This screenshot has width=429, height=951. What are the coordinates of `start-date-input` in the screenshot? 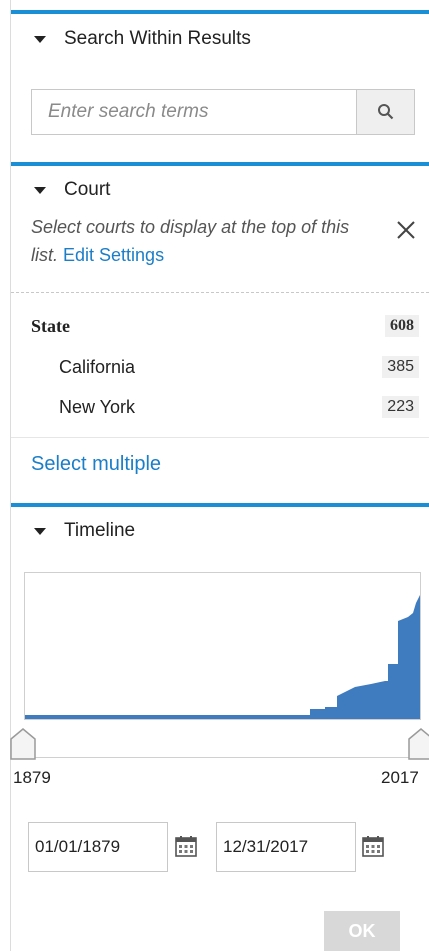 It's located at (98, 847).